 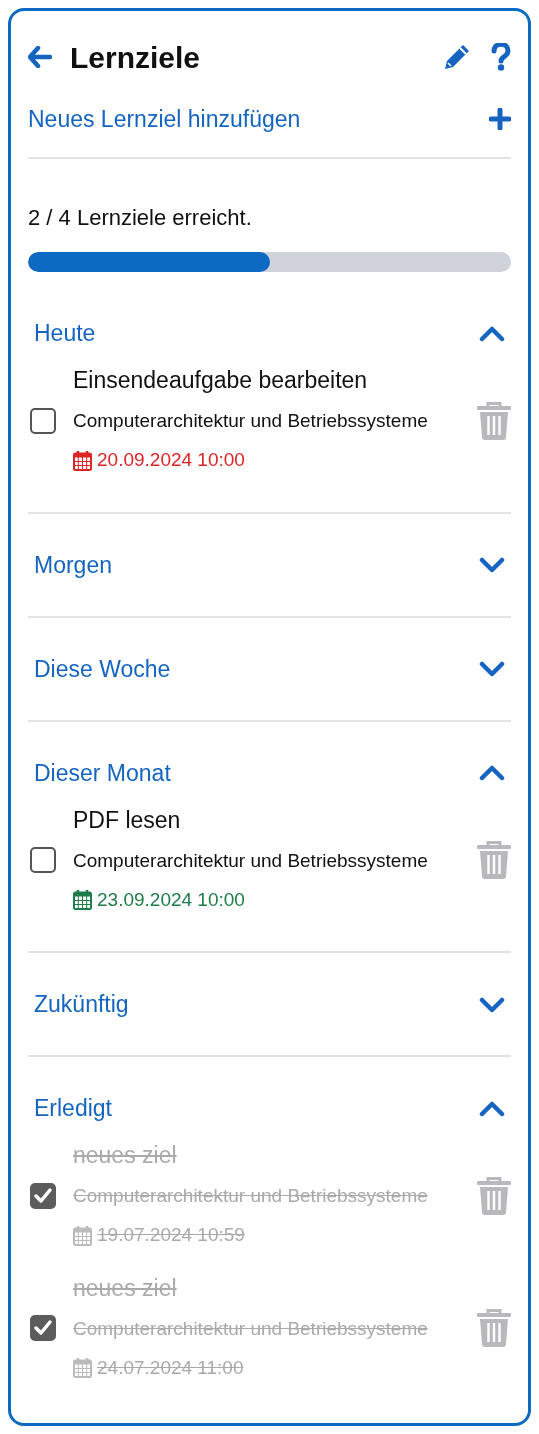 What do you see at coordinates (140, 218) in the screenshot?
I see `progress-text: 2 / 4 Lernziele erreicht.` at bounding box center [140, 218].